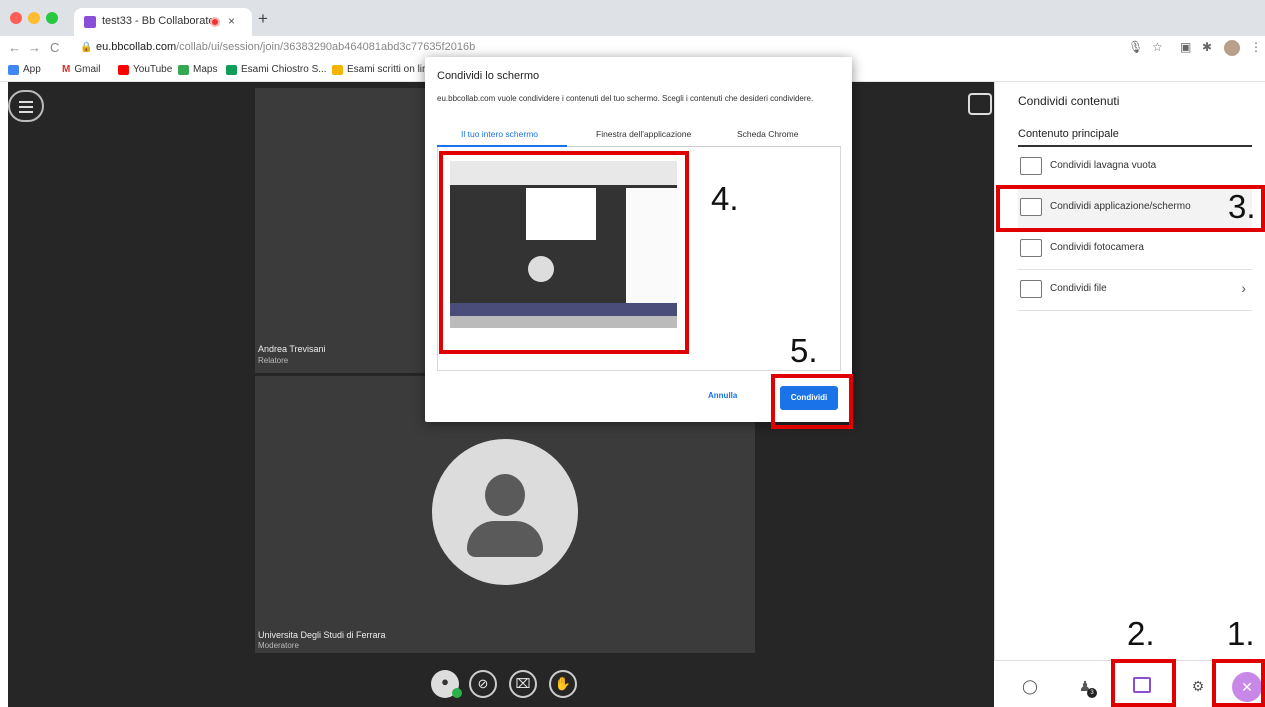 This screenshot has width=1265, height=707. Describe the element at coordinates (87, 69) in the screenshot. I see `bookmark-label: Gmail` at that location.